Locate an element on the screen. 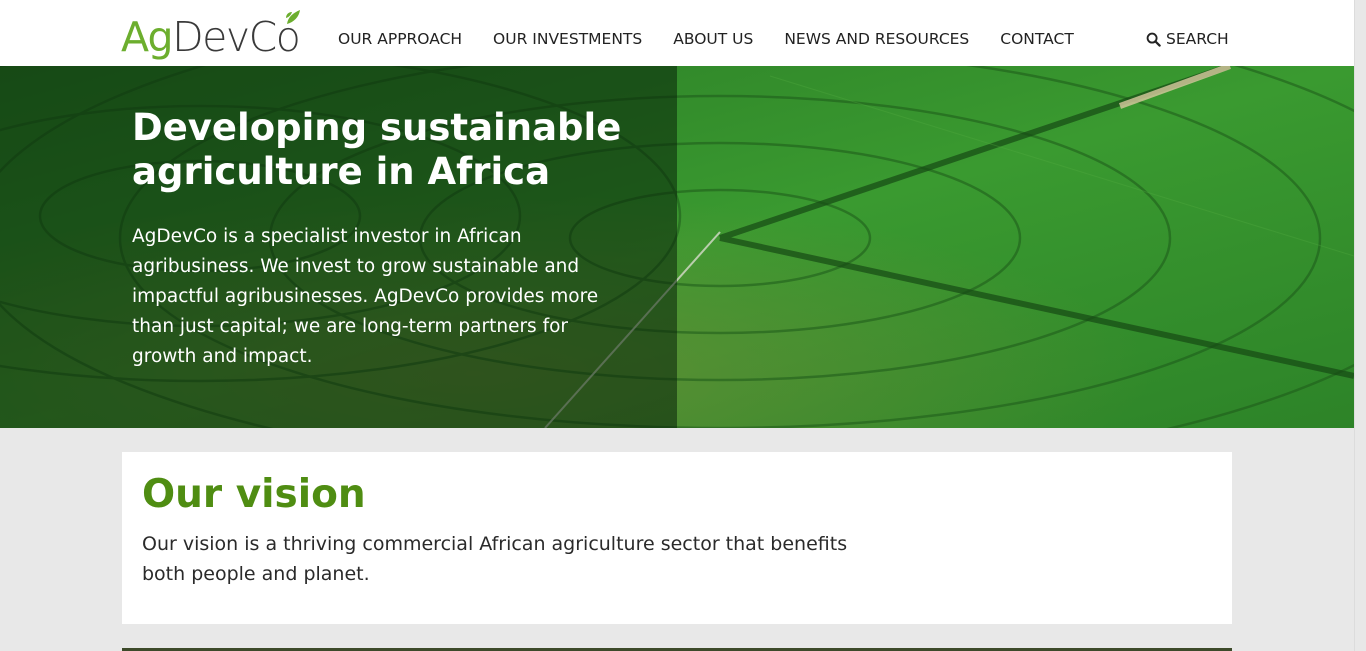 The width and height of the screenshot is (1366, 651). search-button: SEARCH is located at coordinates (1187, 39).